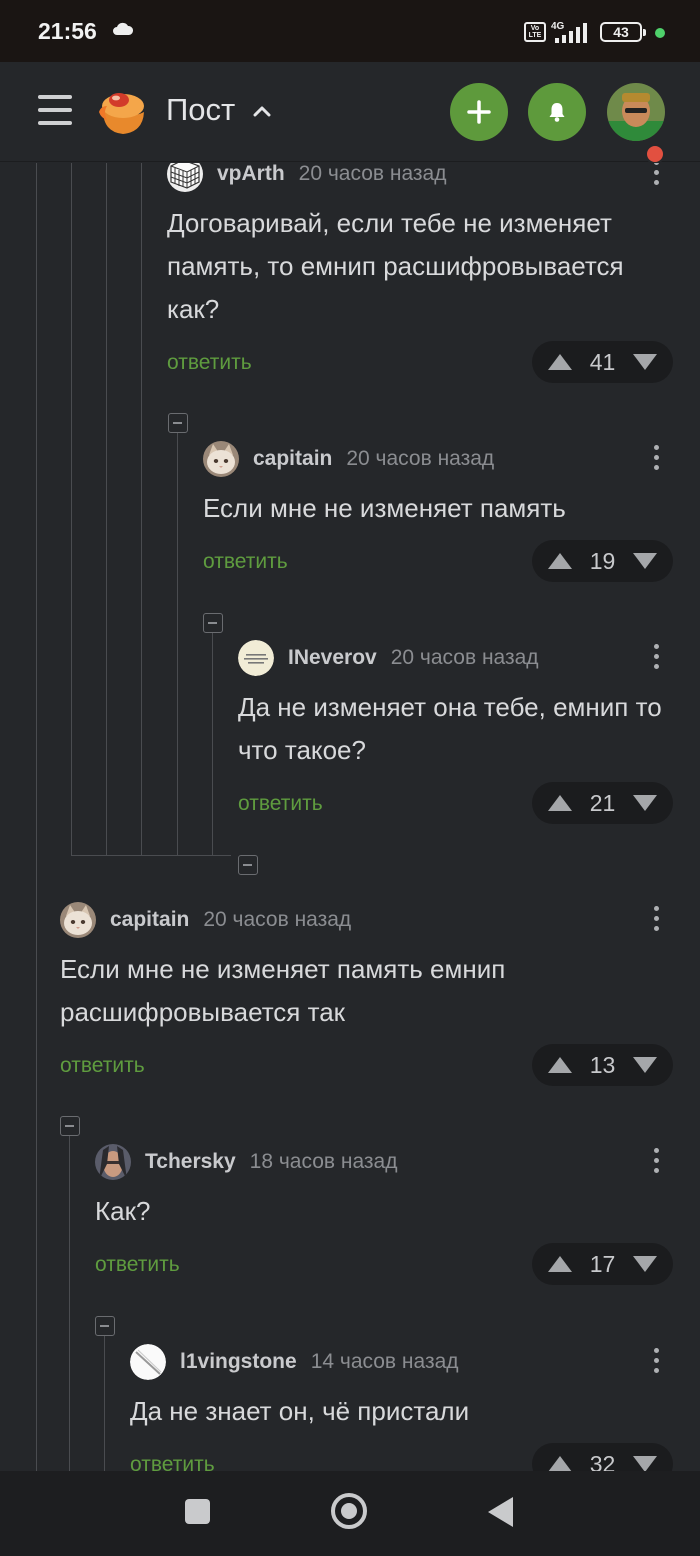  What do you see at coordinates (123, 112) in the screenshot?
I see `pikabu-logo-icon` at bounding box center [123, 112].